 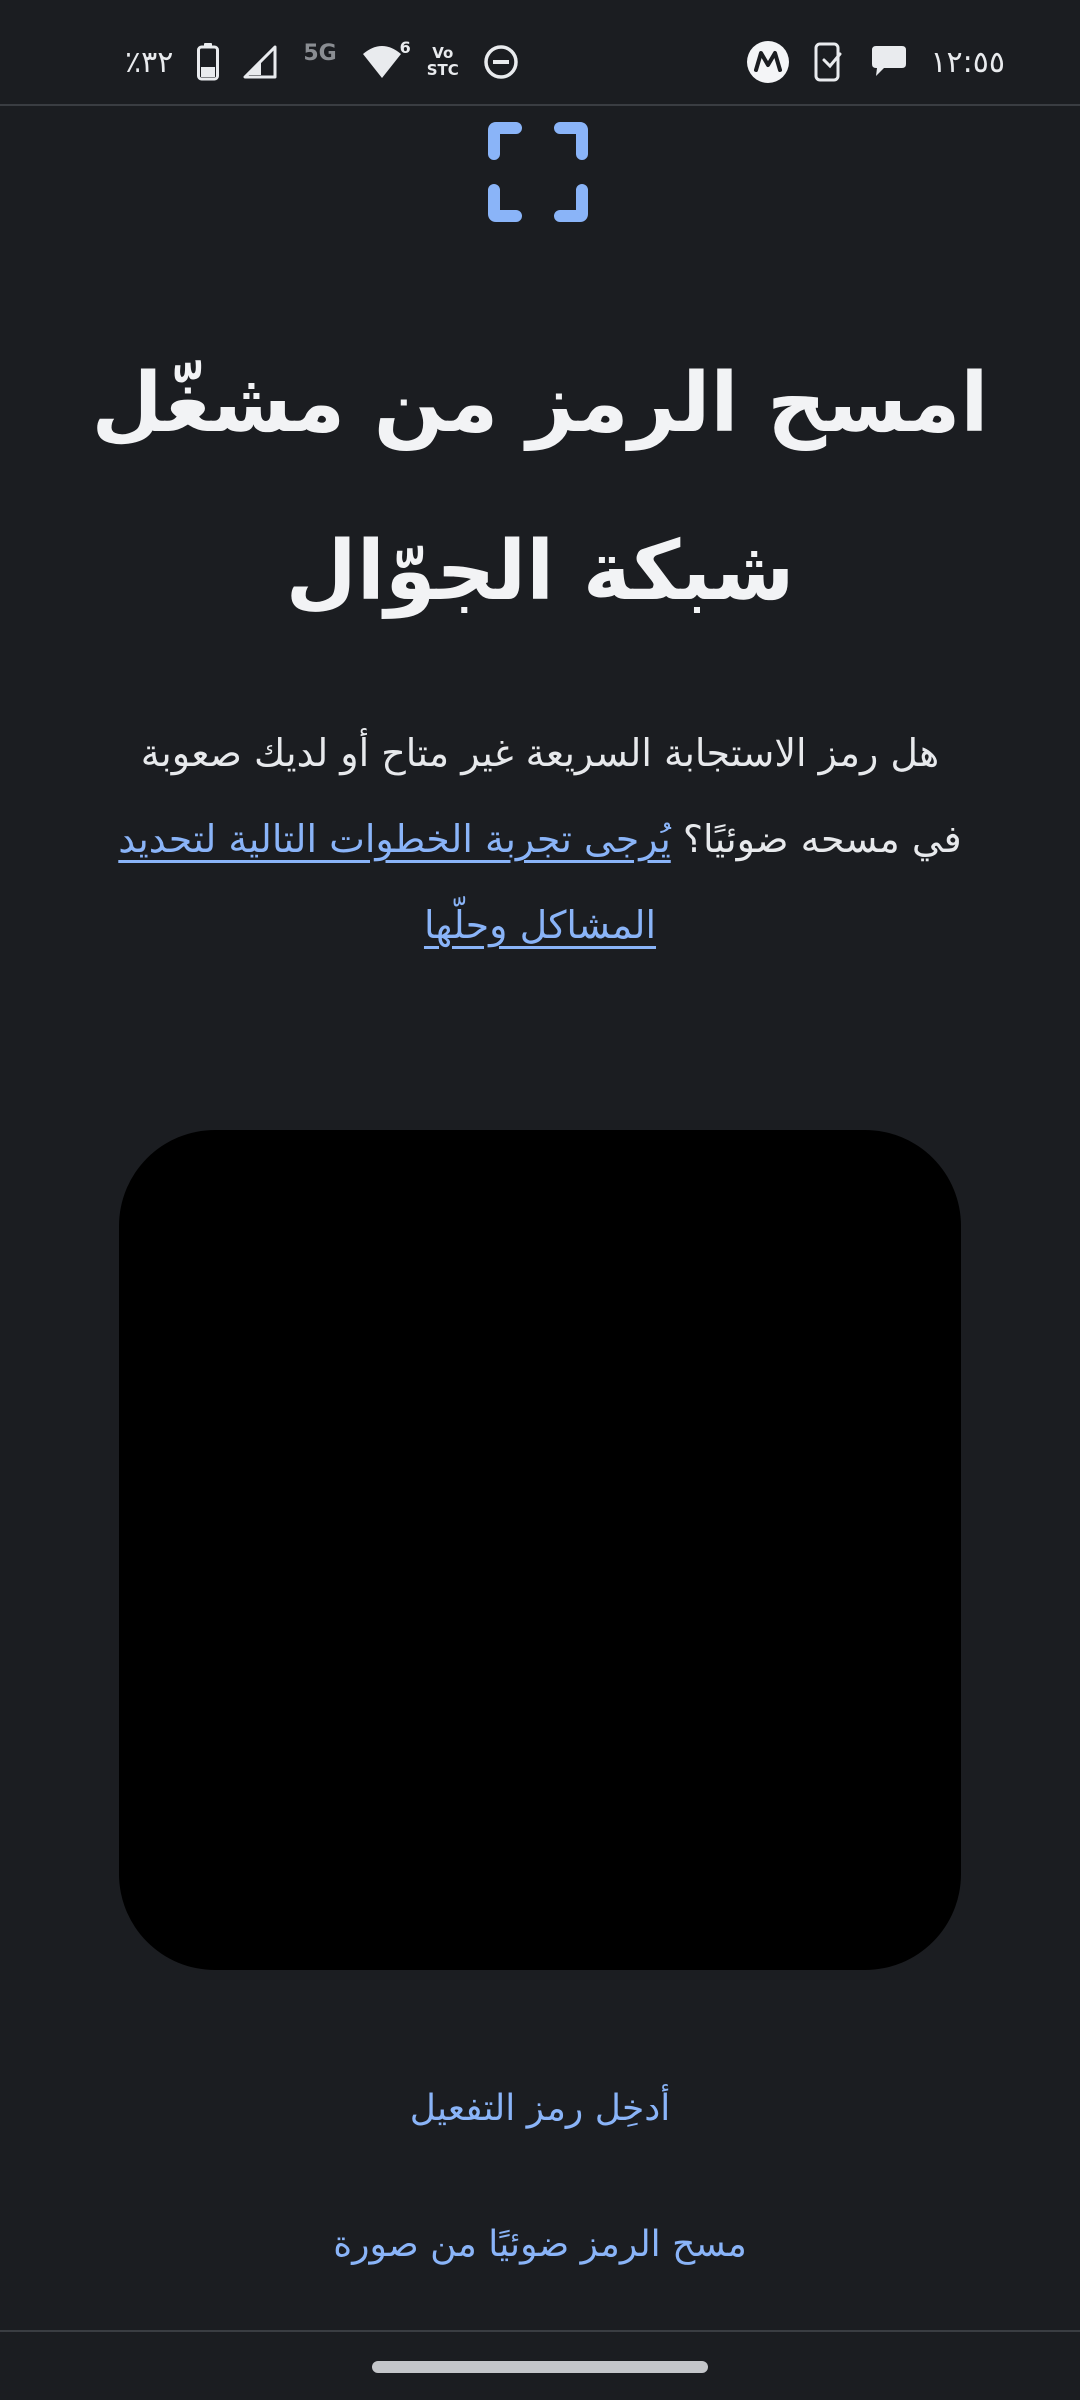 I want to click on status-bar-right-group: ٪٣٢ 5G 6 Vo STC, so click(x=322, y=62).